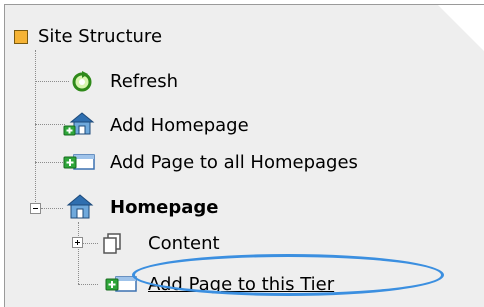 The width and height of the screenshot is (484, 307). What do you see at coordinates (461, 28) in the screenshot?
I see `panel-corner` at bounding box center [461, 28].